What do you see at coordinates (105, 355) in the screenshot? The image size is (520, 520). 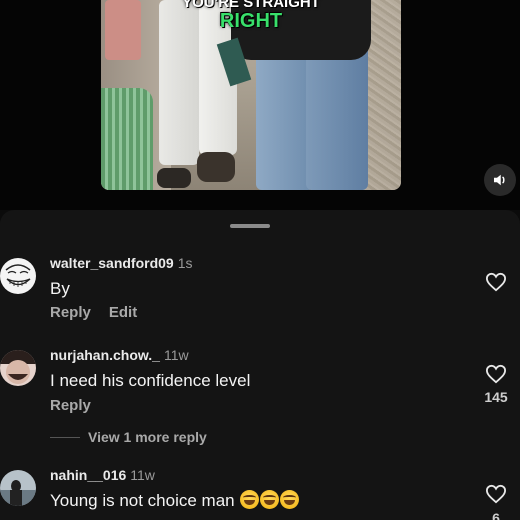 I see `username-text: nurjahan.chow._` at bounding box center [105, 355].